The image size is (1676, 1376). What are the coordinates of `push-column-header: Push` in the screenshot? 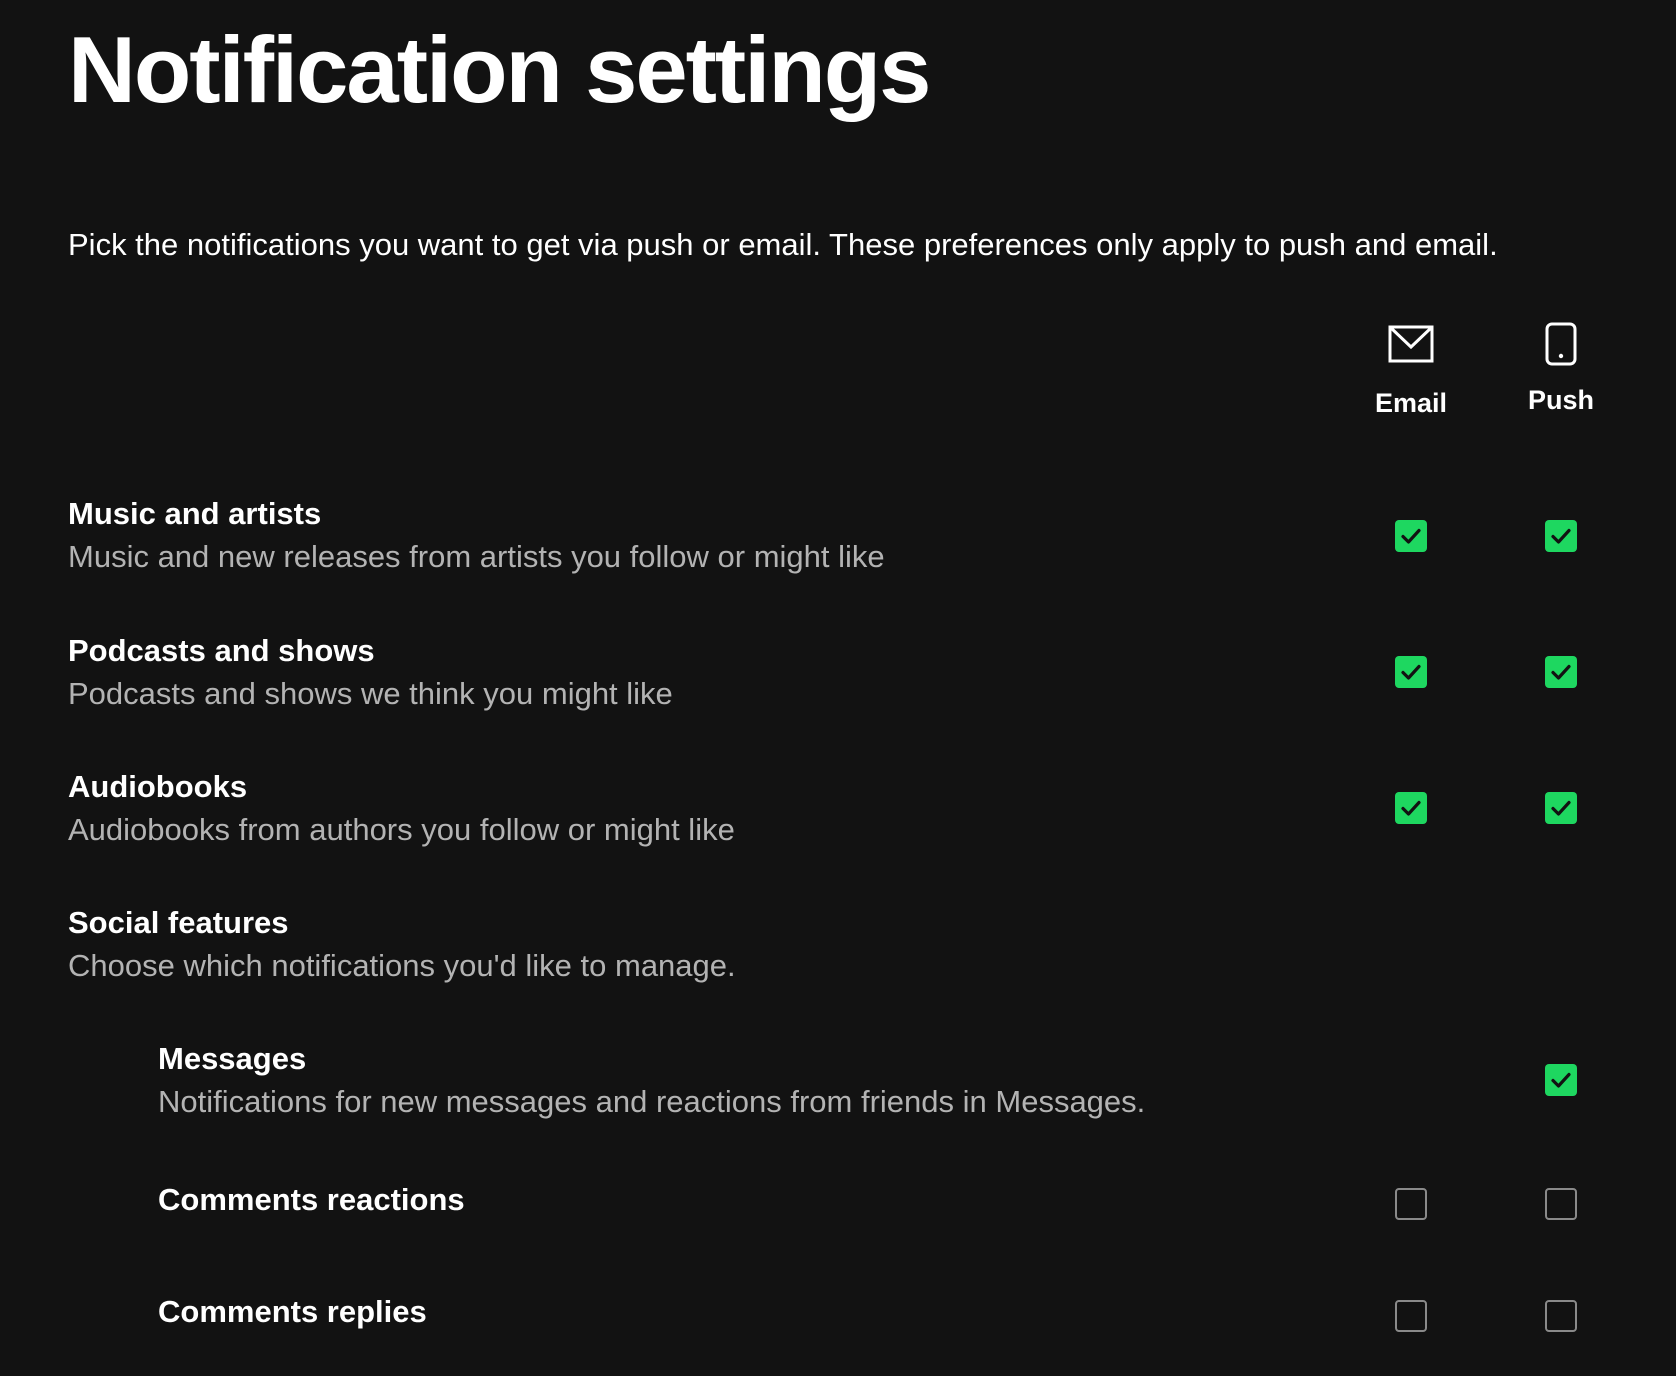 It's located at (1561, 369).